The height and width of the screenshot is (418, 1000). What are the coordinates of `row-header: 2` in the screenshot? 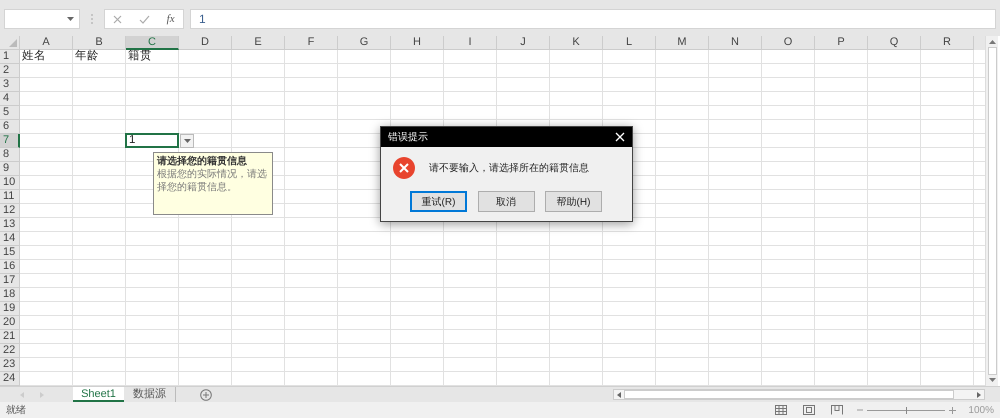 It's located at (10, 71).